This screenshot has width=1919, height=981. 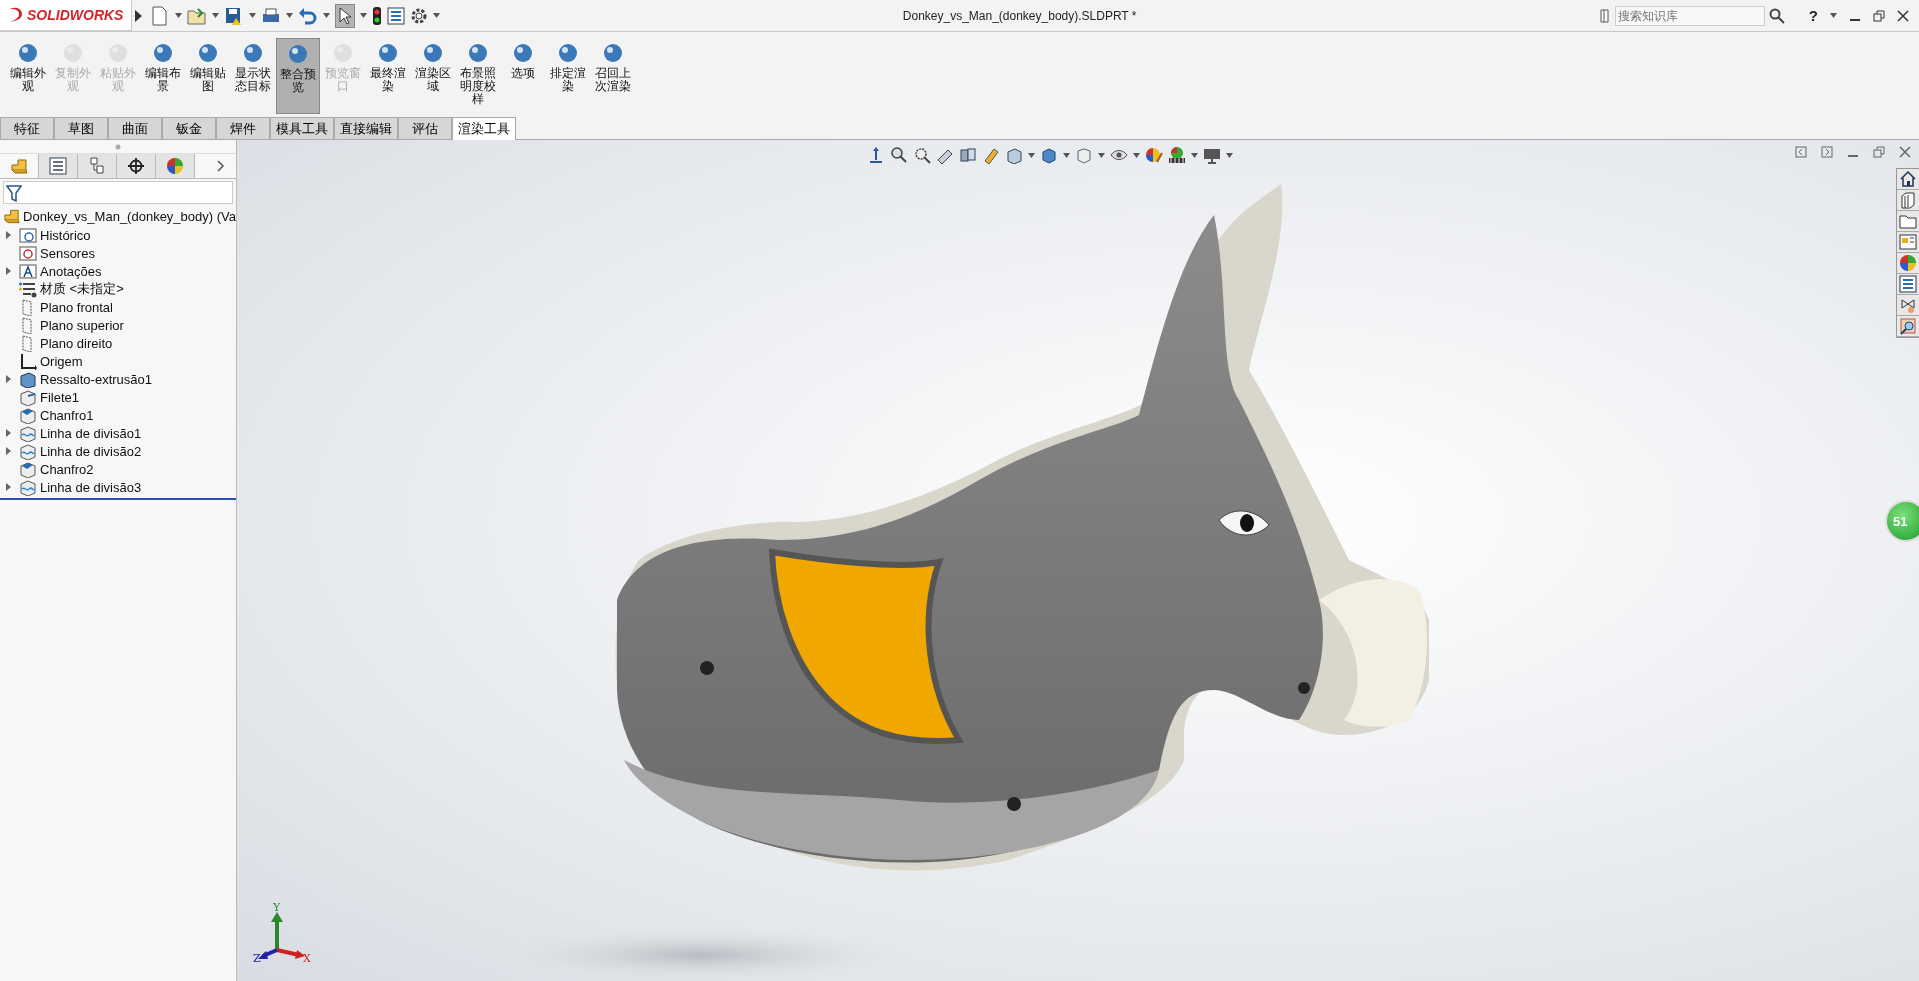 What do you see at coordinates (66, 15) in the screenshot?
I see `logo-badge: SOLIDWORKS` at bounding box center [66, 15].